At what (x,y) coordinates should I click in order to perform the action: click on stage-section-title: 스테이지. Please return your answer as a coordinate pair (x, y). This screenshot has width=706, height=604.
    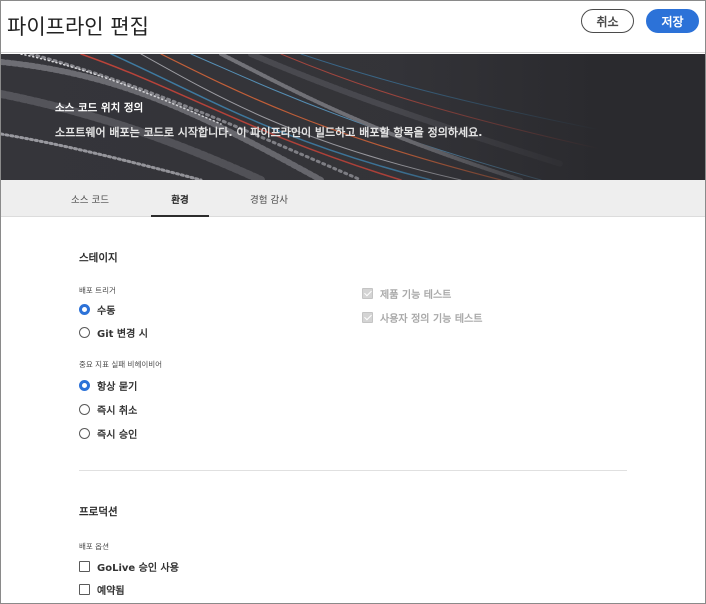
    Looking at the image, I should click on (98, 258).